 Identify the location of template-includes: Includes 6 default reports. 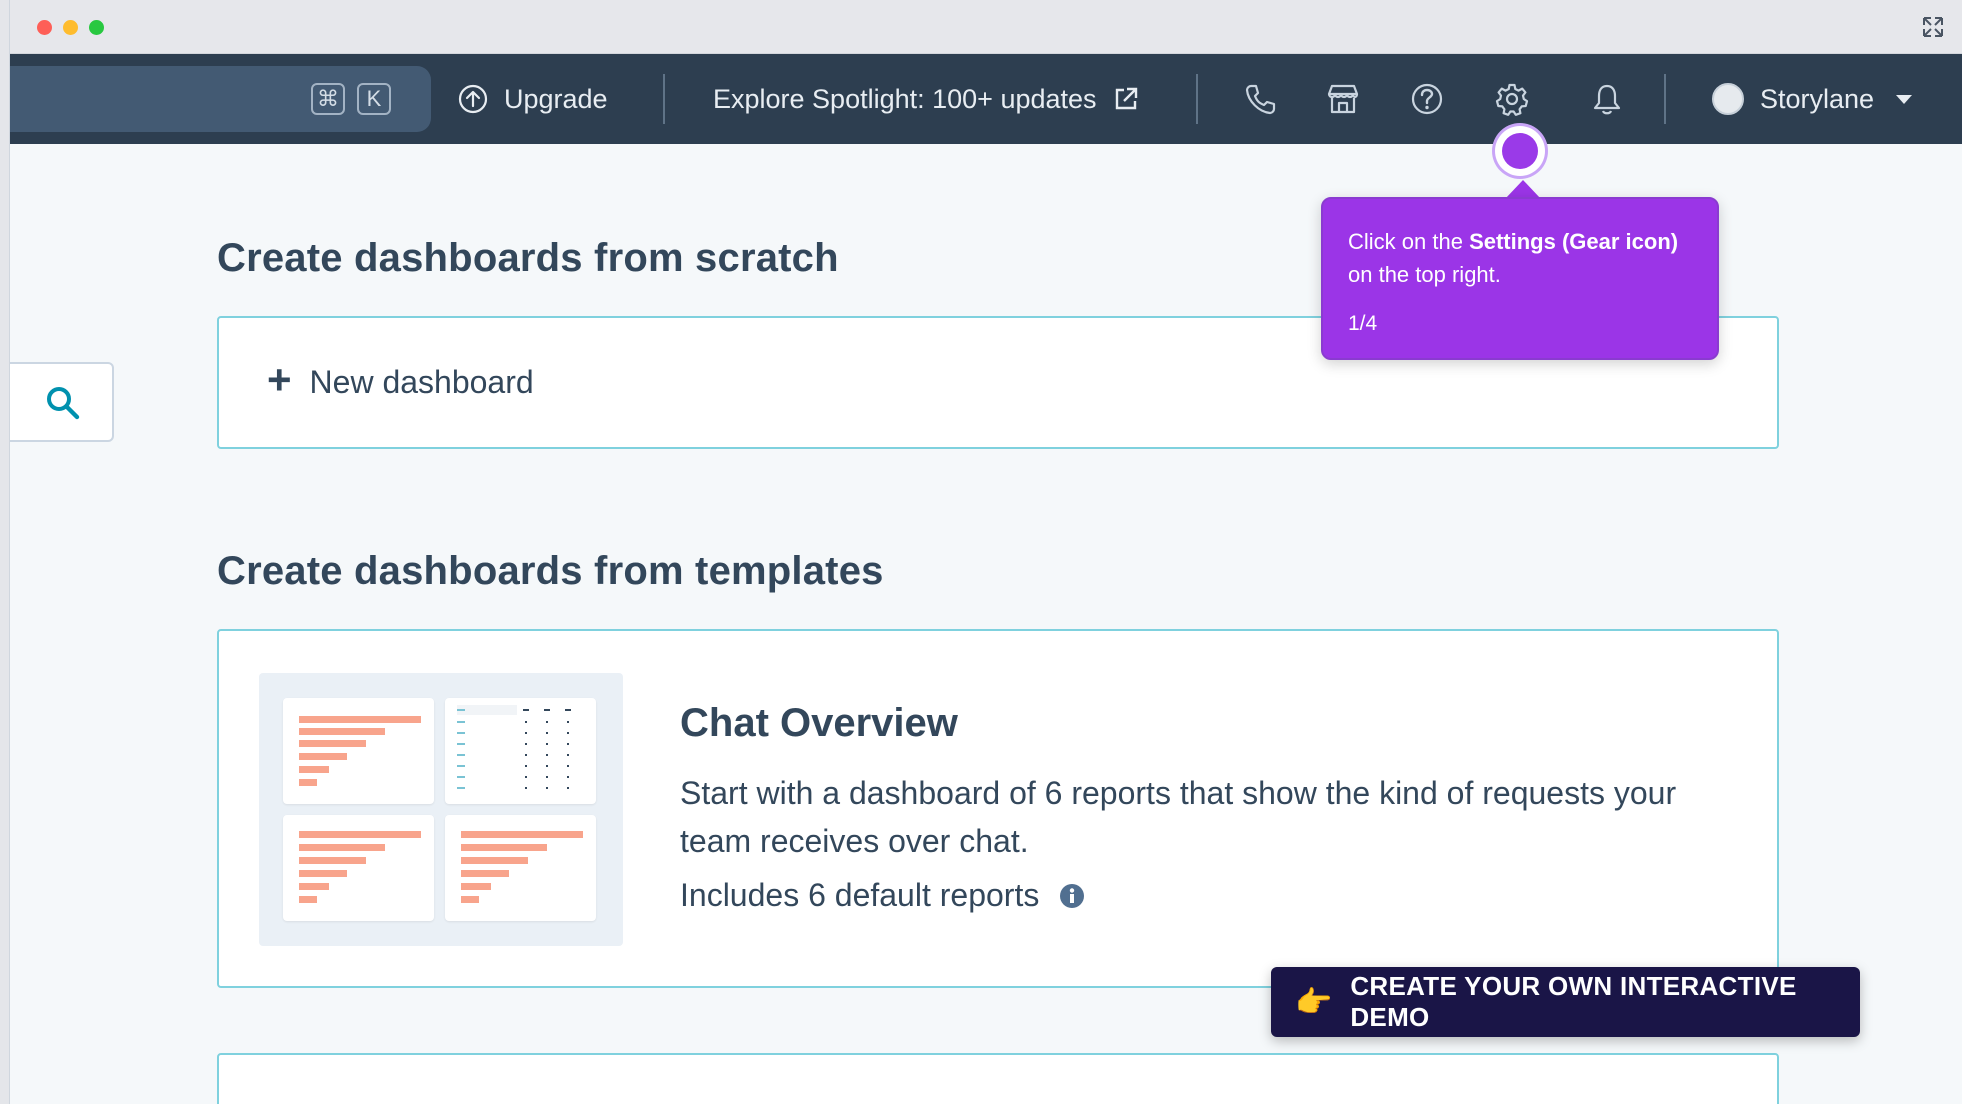
(882, 895).